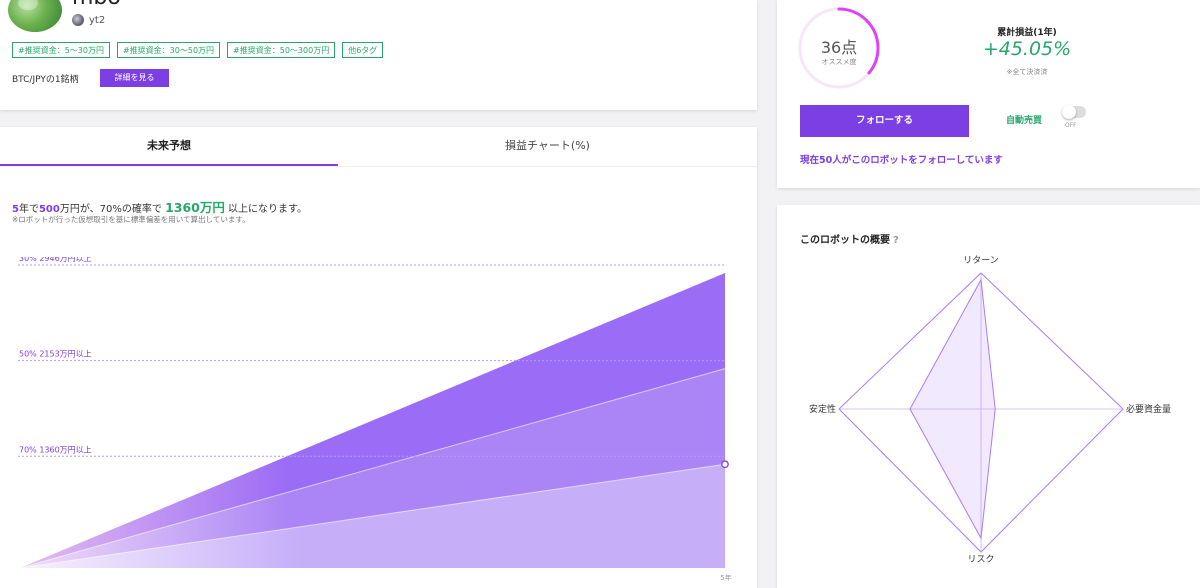 This screenshot has width=1200, height=588. I want to click on threshold-label: 30% 2946万円以上, so click(55, 260).